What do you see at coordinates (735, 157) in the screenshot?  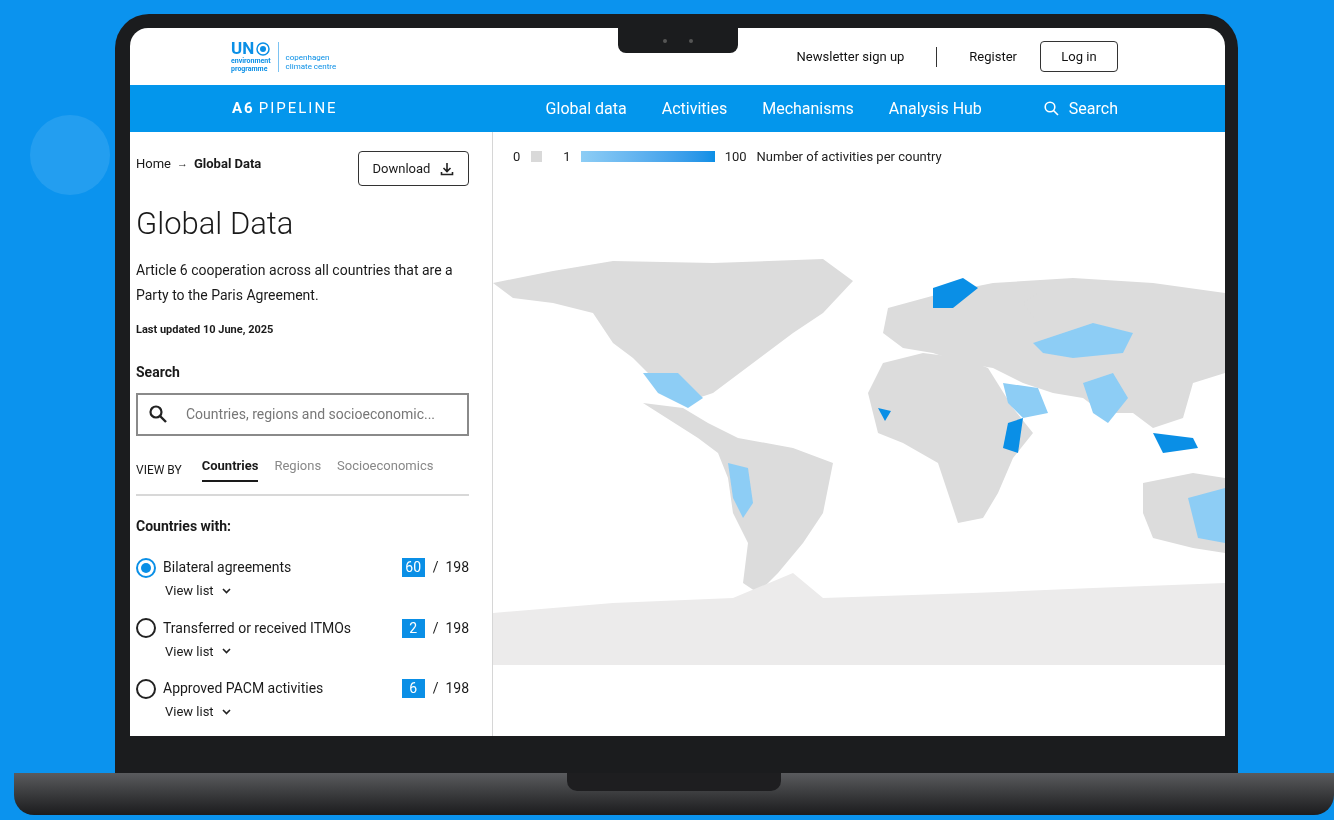 I see `legend-label: 100` at bounding box center [735, 157].